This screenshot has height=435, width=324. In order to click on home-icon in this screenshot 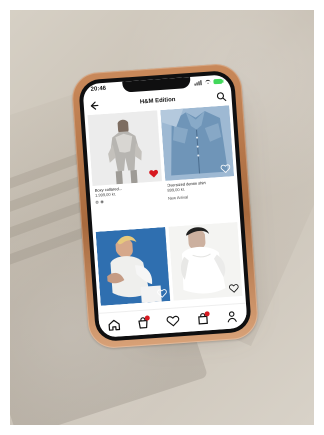, I will do `click(114, 325)`.